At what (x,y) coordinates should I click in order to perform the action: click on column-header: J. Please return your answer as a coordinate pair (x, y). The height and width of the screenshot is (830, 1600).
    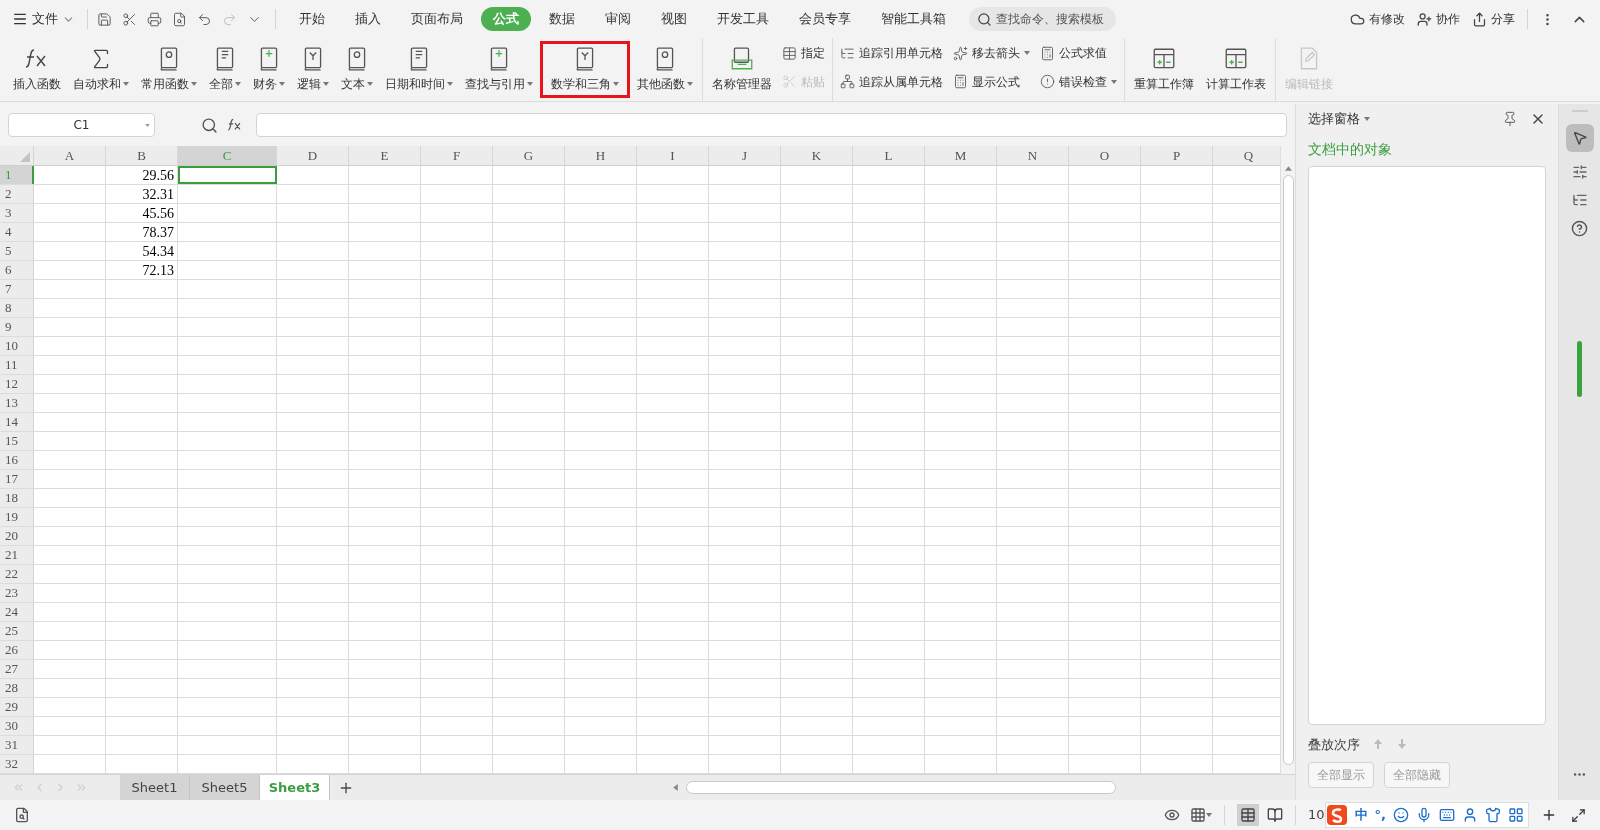
    Looking at the image, I should click on (745, 155).